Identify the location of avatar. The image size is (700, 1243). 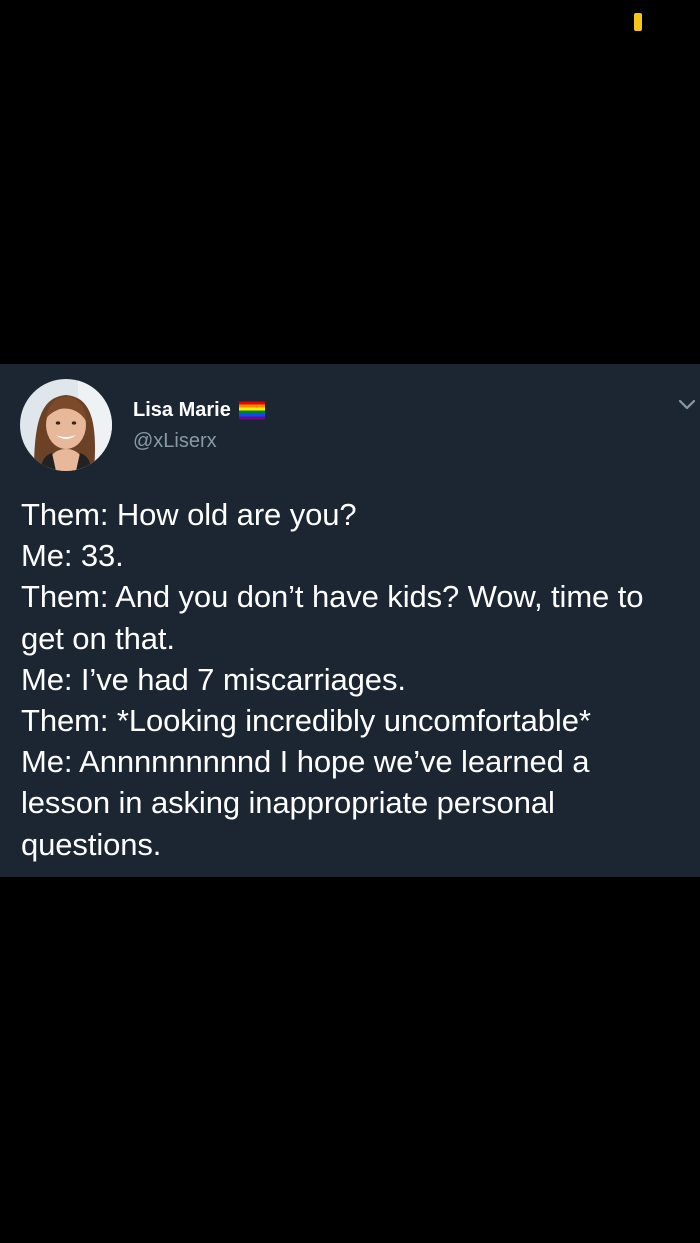
(66, 425).